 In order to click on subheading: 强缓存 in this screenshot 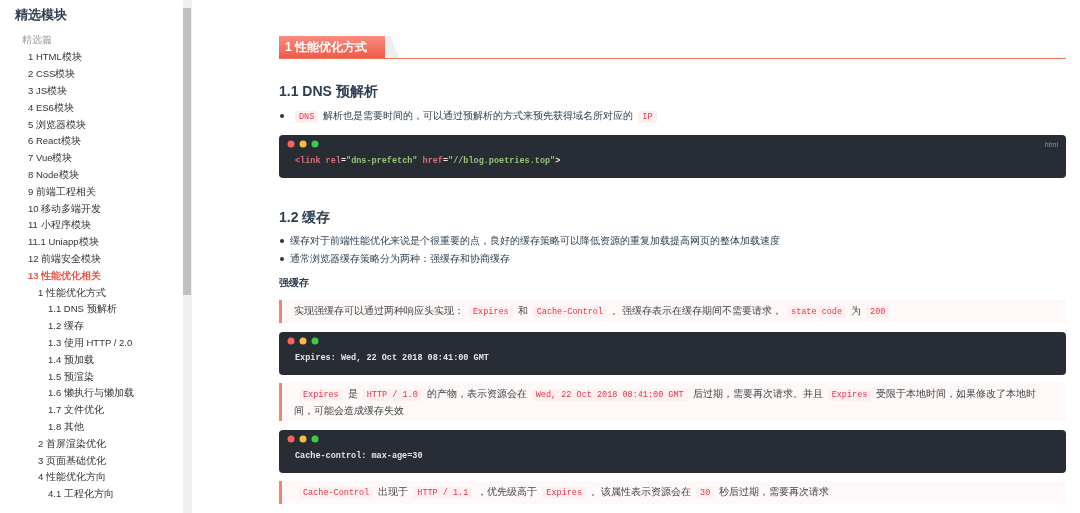, I will do `click(294, 283)`.